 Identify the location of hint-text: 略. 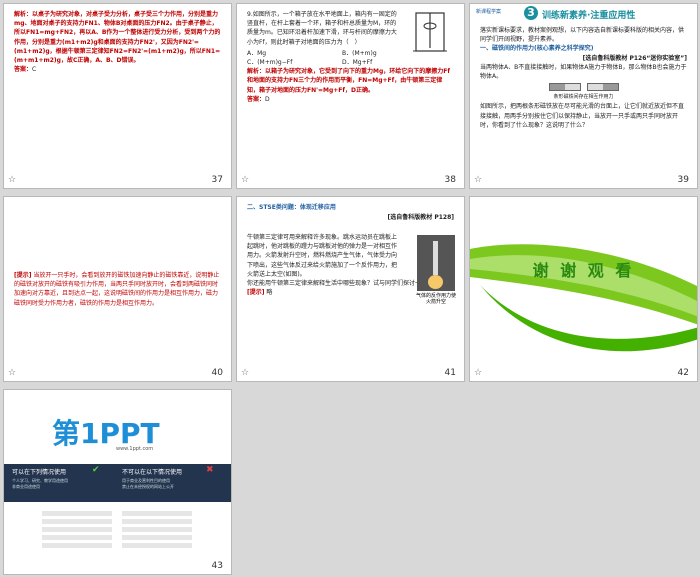
(269, 293).